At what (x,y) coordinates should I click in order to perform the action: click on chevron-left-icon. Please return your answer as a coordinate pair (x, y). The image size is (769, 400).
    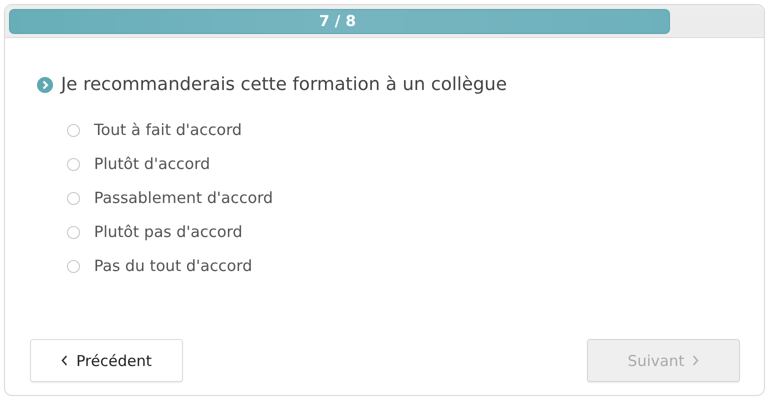
    Looking at the image, I should click on (64, 360).